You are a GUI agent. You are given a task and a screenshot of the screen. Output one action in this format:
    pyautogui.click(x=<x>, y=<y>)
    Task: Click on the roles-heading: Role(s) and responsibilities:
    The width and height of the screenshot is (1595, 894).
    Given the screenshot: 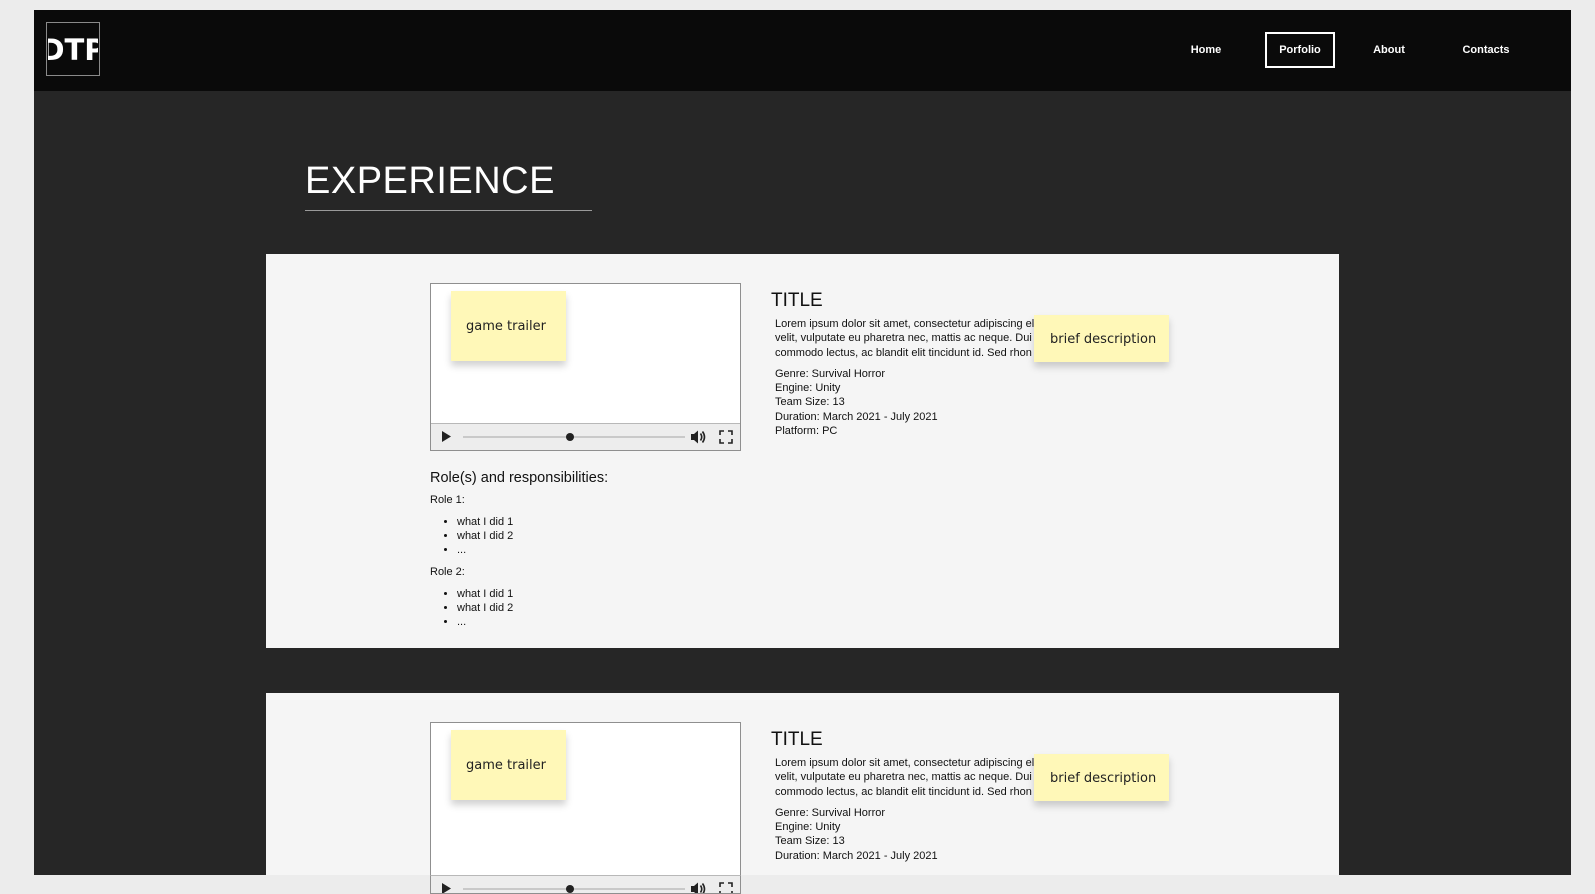 What is the action you would take?
    pyautogui.click(x=519, y=478)
    